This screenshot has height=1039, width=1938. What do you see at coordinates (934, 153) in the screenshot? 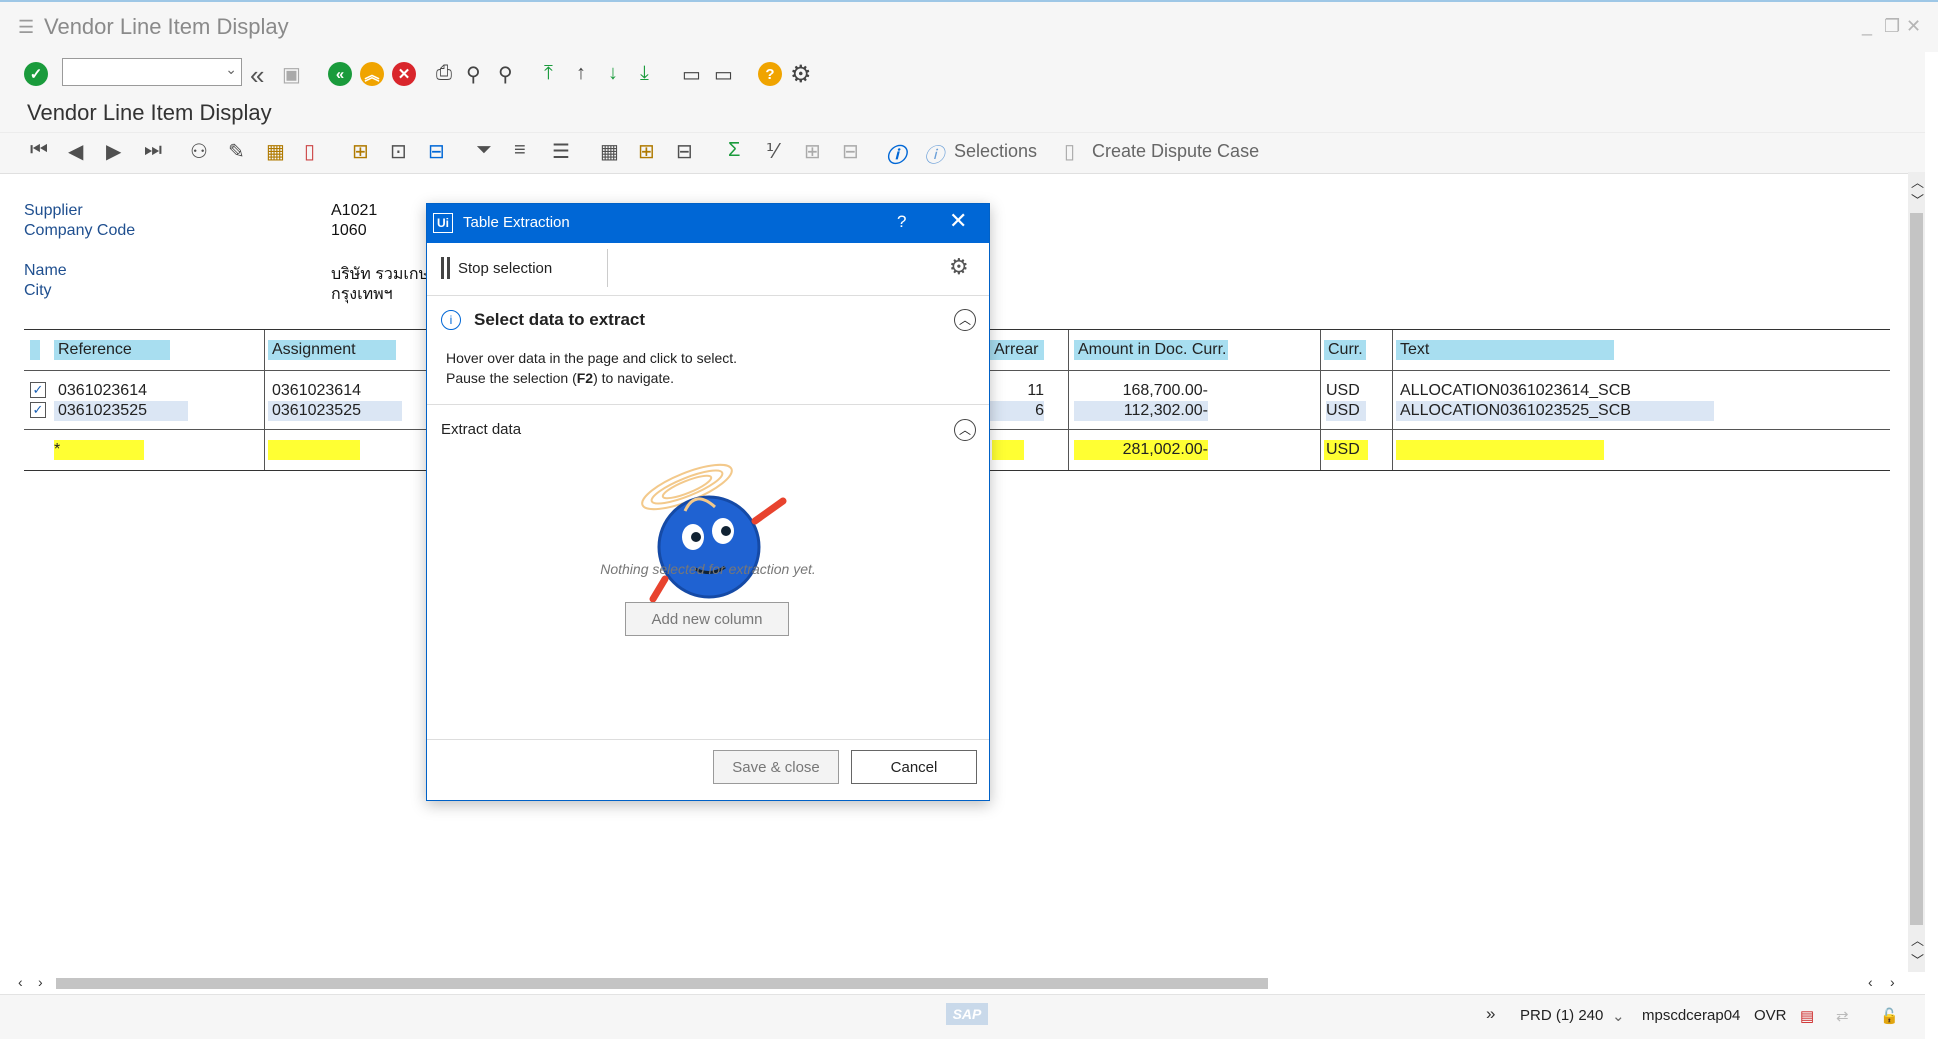
I see `selections-icon: ⓘ` at bounding box center [934, 153].